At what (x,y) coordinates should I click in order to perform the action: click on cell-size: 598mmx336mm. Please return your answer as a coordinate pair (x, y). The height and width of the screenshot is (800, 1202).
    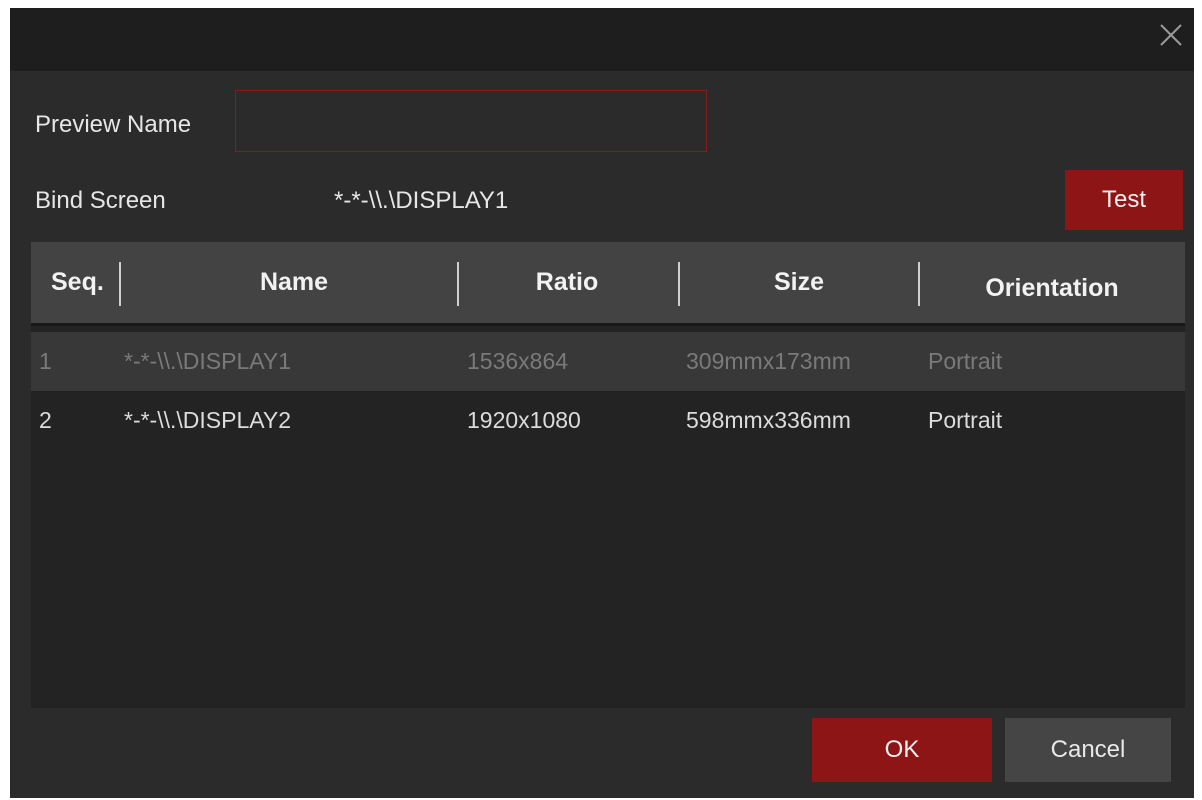
    Looking at the image, I should click on (768, 420).